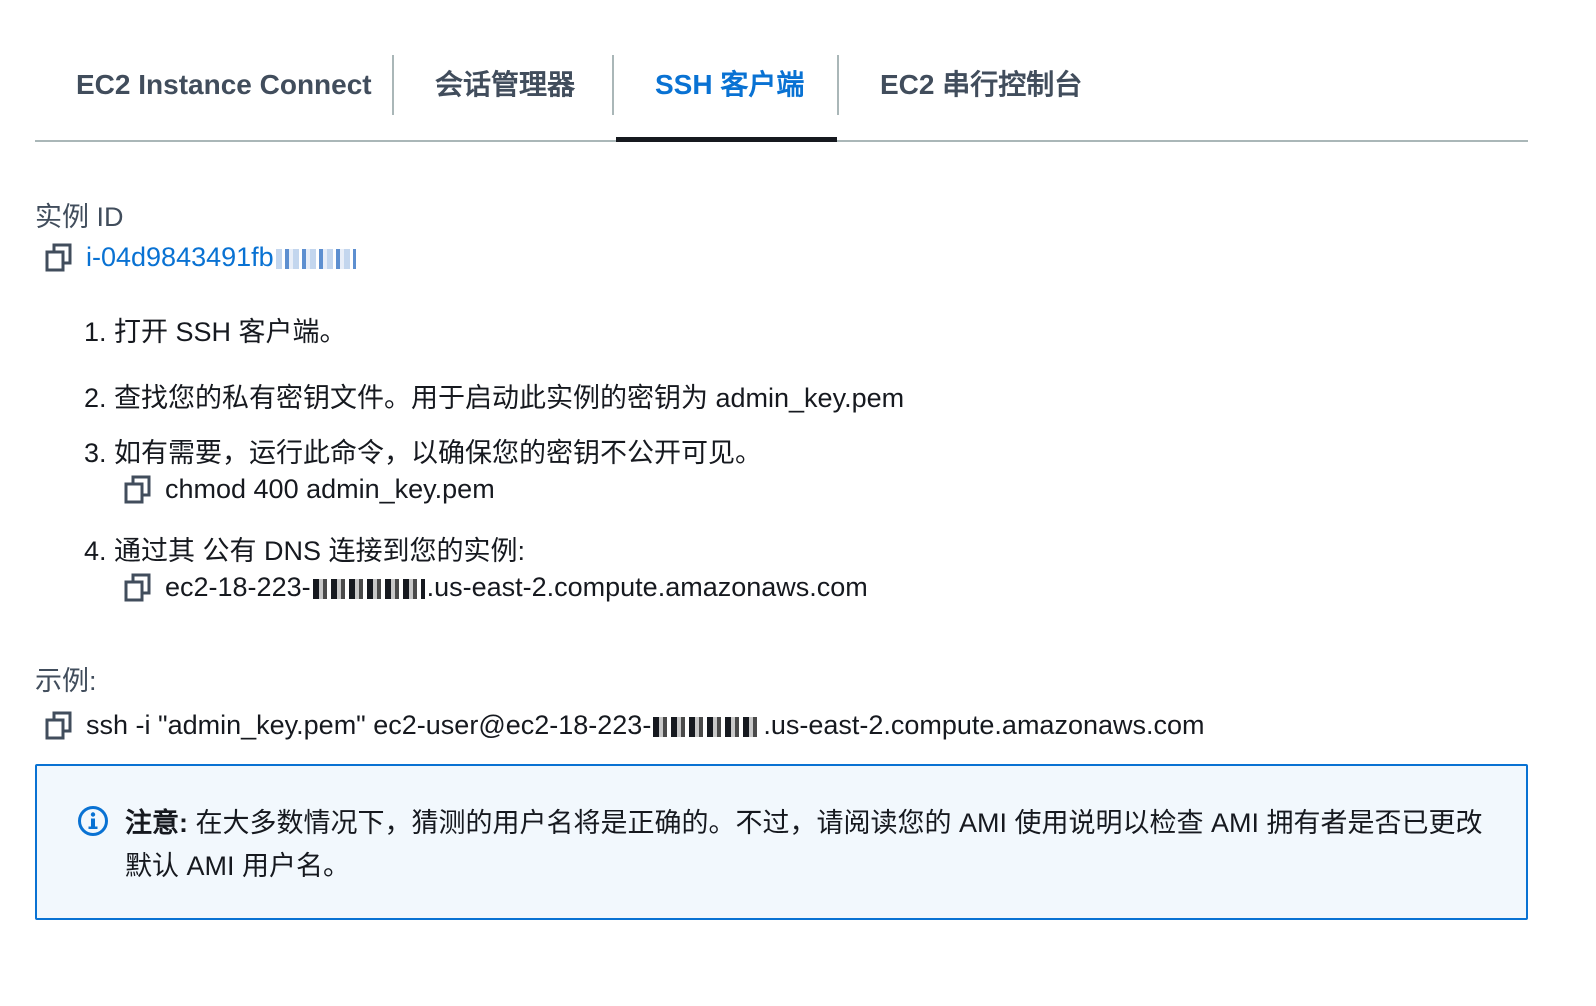 This screenshot has width=1596, height=1006. What do you see at coordinates (726, 139) in the screenshot?
I see `active-tab-indicator` at bounding box center [726, 139].